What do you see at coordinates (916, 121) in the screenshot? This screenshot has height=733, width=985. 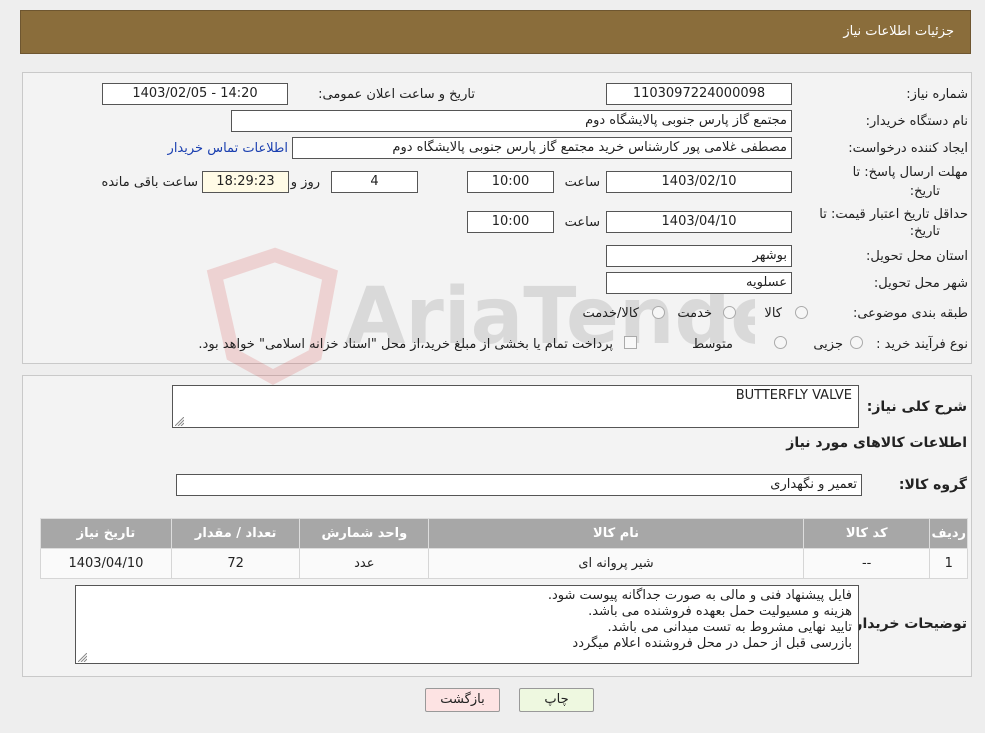 I see `buyer-org-label: نام دستگاه خریدار:` at bounding box center [916, 121].